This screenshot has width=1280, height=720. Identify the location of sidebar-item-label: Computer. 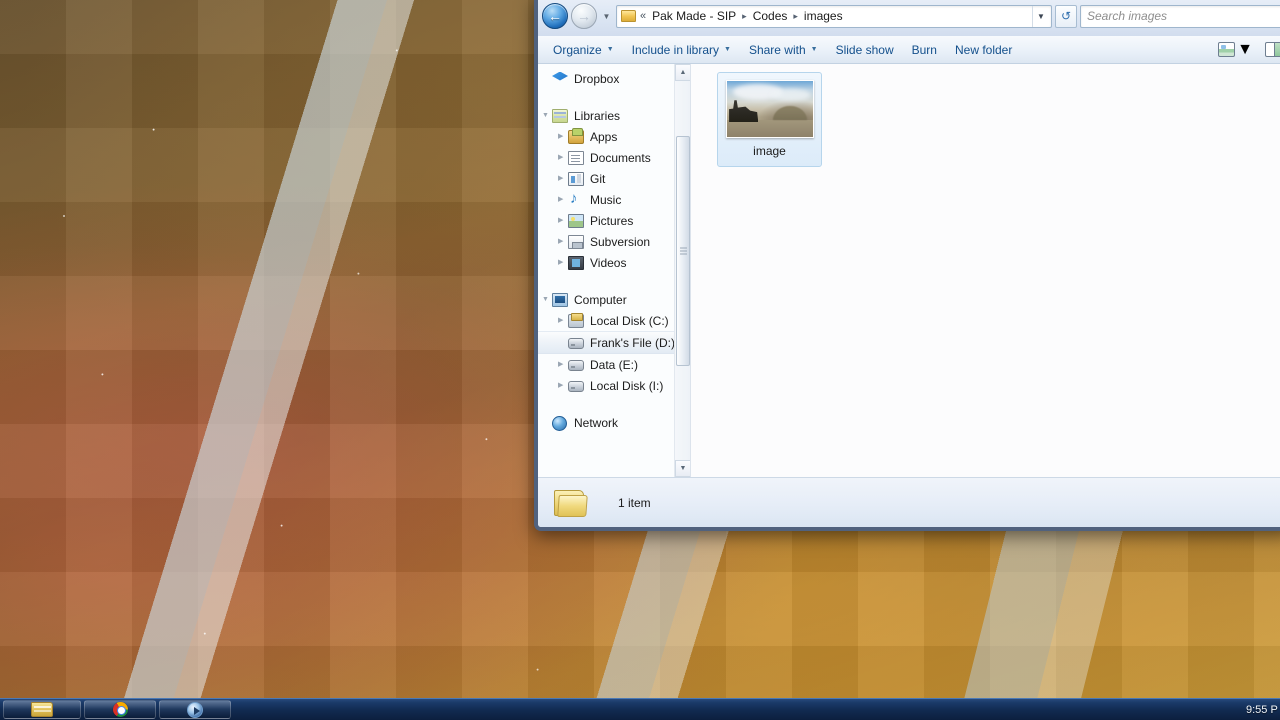
(600, 299).